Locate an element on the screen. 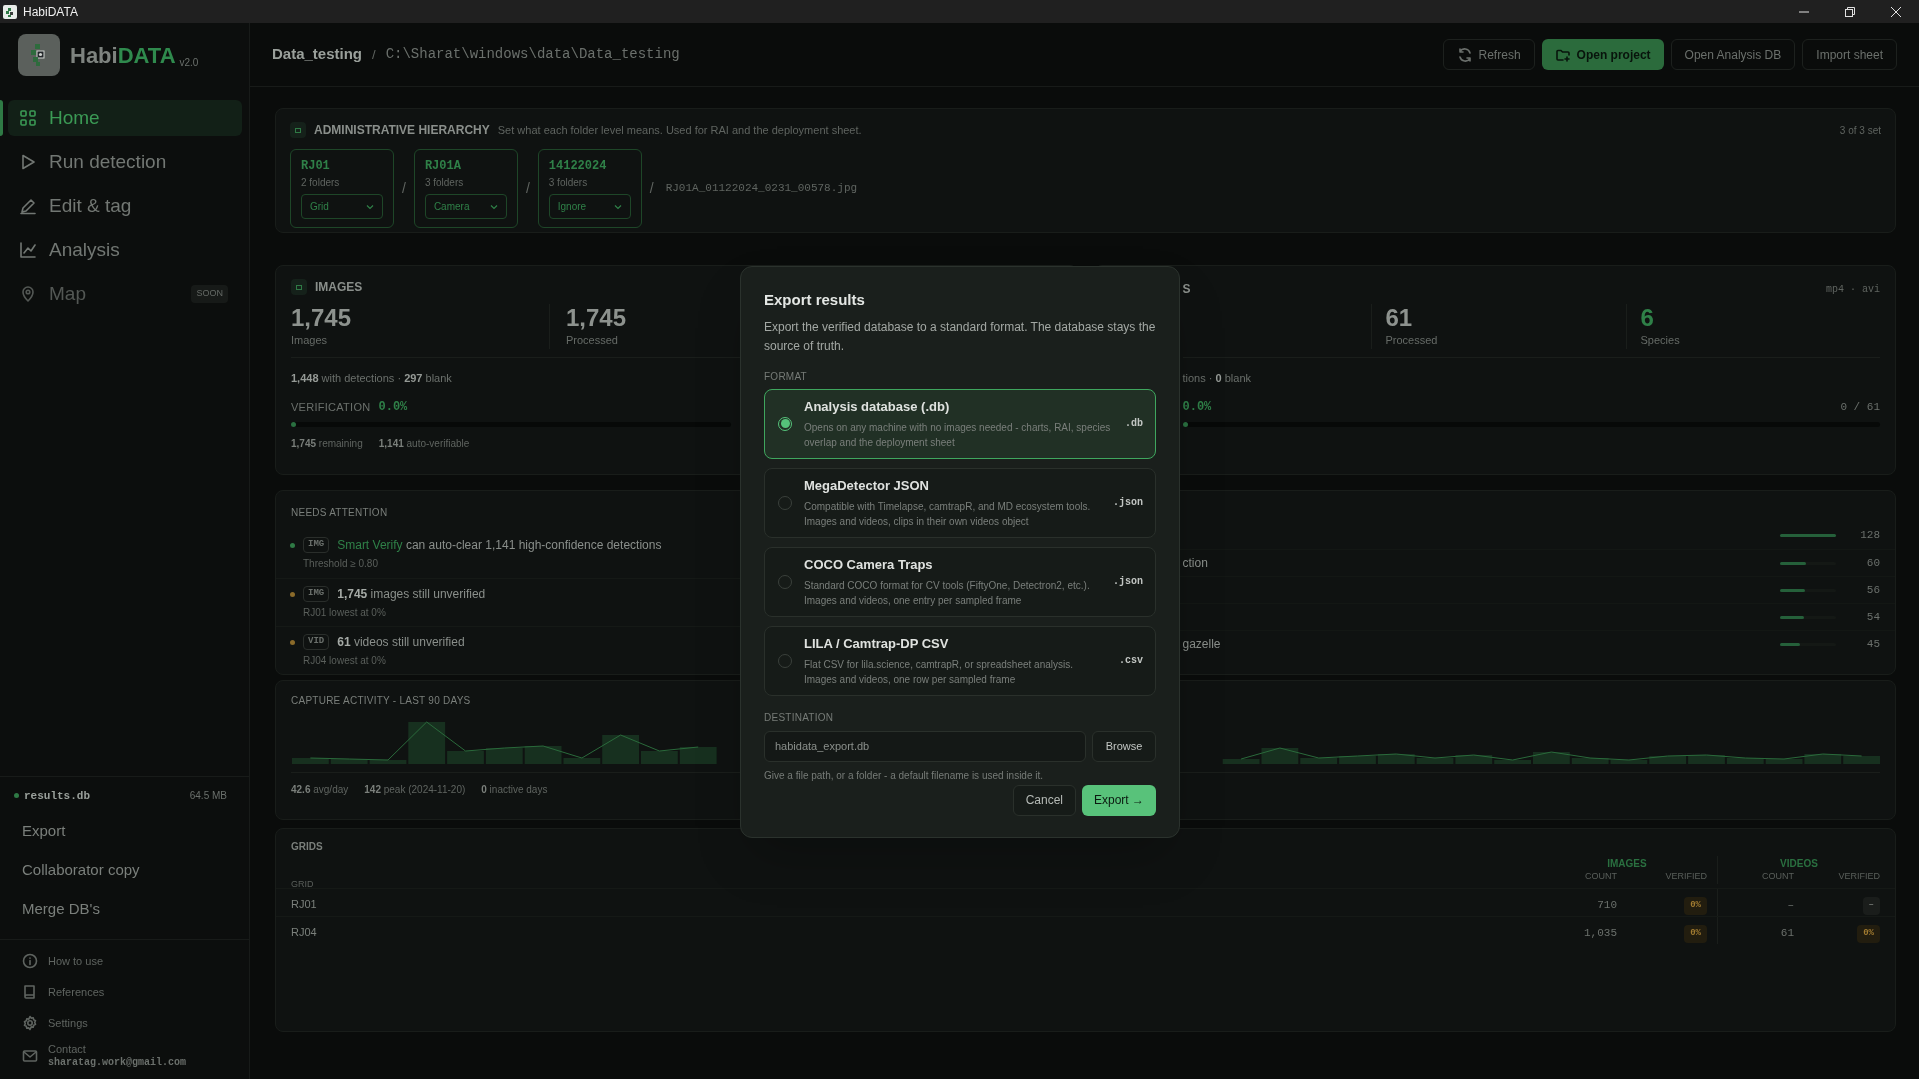  line-chart-icon is located at coordinates (28, 250).